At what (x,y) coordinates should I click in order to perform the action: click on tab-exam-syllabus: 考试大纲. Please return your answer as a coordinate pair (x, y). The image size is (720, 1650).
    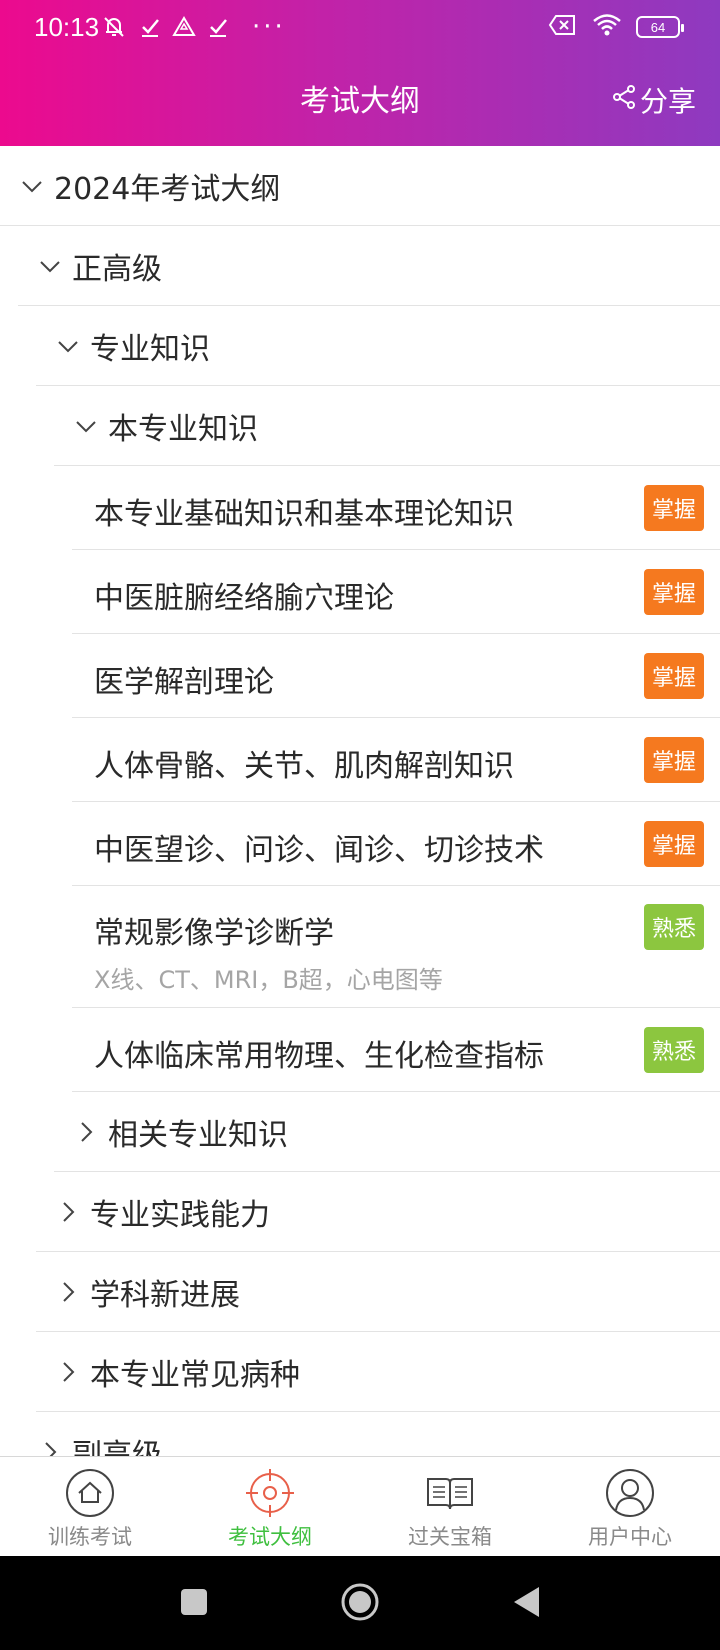
    Looking at the image, I should click on (270, 1506).